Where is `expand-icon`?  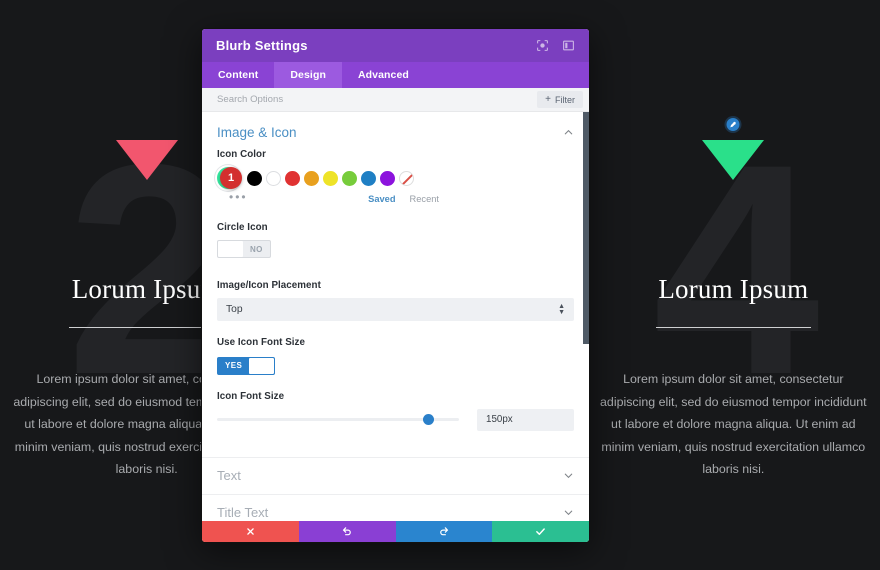 expand-icon is located at coordinates (542, 45).